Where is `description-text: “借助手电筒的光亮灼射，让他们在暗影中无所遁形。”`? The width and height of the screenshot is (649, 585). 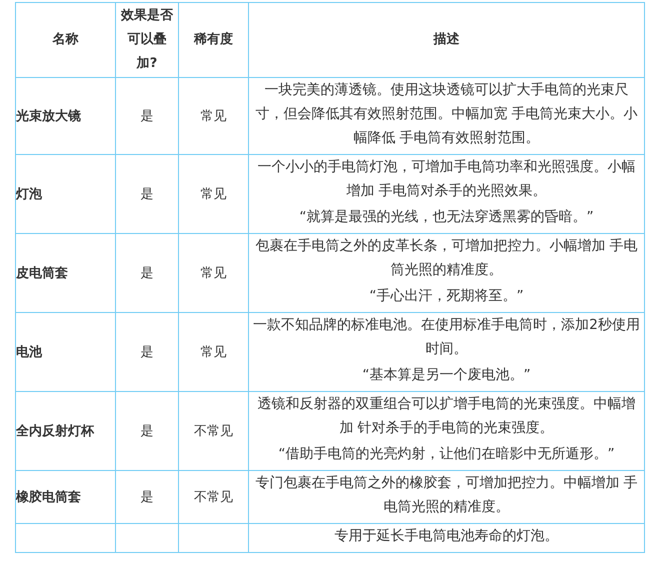 description-text: “借助手电筒的光亮灼射，让他们在暗影中无所遁形。” is located at coordinates (446, 454).